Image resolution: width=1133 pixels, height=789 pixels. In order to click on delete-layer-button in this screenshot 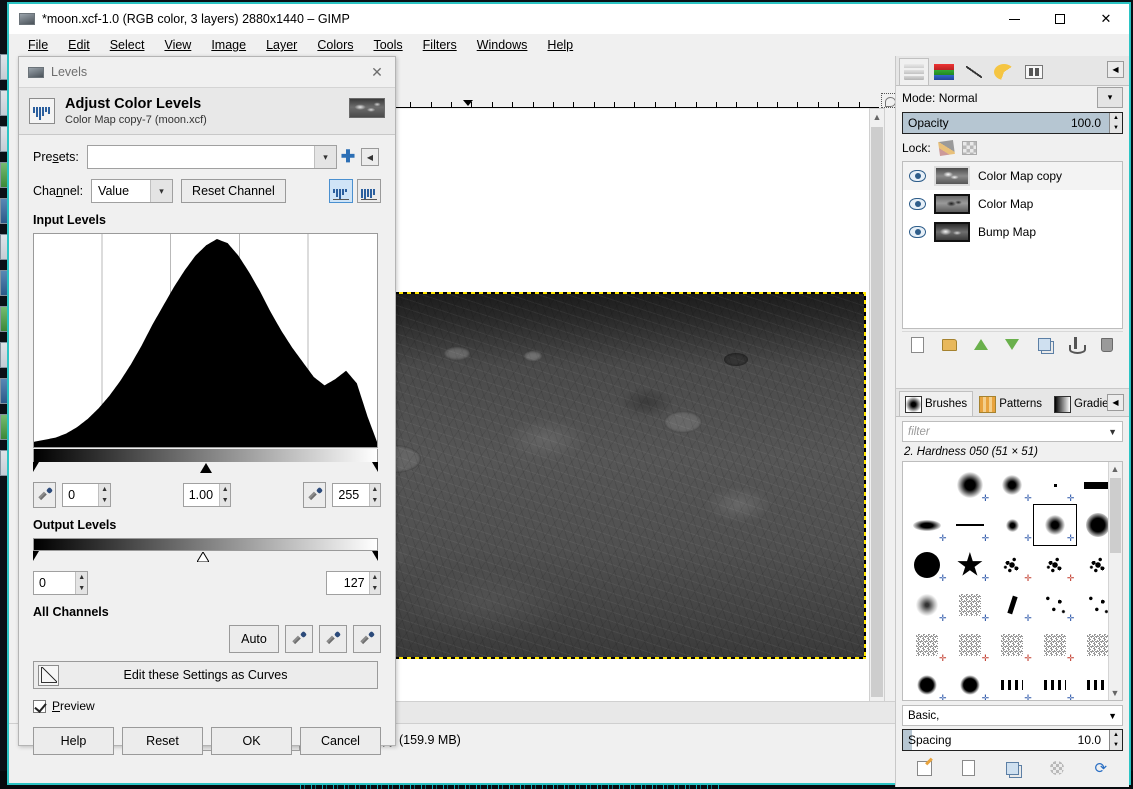, I will do `click(1107, 344)`.